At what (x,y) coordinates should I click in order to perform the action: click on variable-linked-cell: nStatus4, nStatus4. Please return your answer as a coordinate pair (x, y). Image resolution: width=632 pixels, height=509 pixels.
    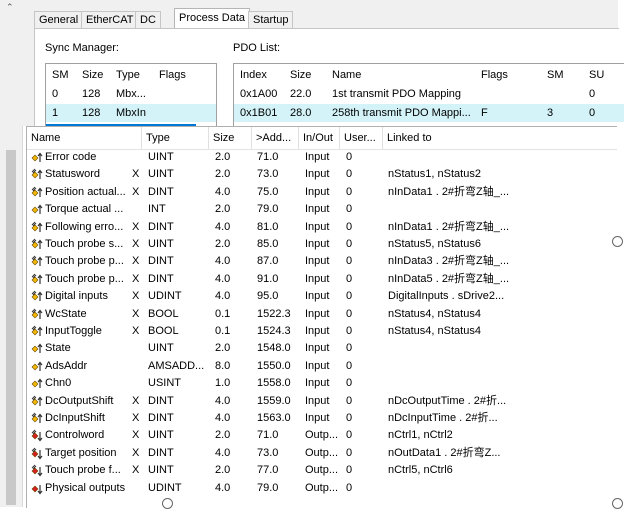
    Looking at the image, I should click on (434, 331).